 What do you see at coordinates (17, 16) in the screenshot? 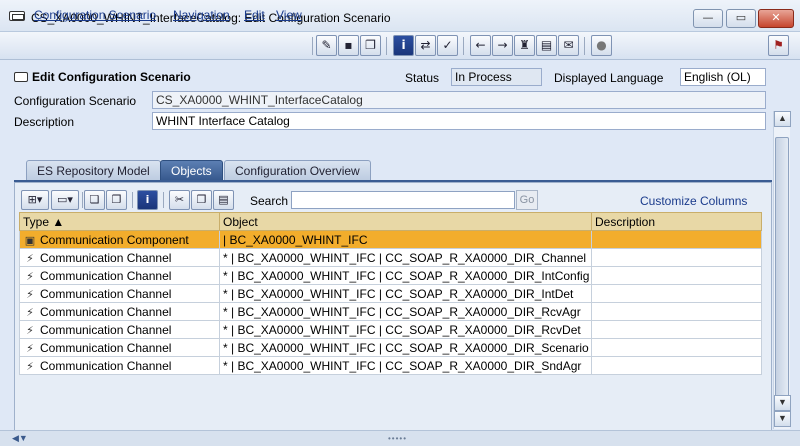
I see `sap-window-icon` at bounding box center [17, 16].